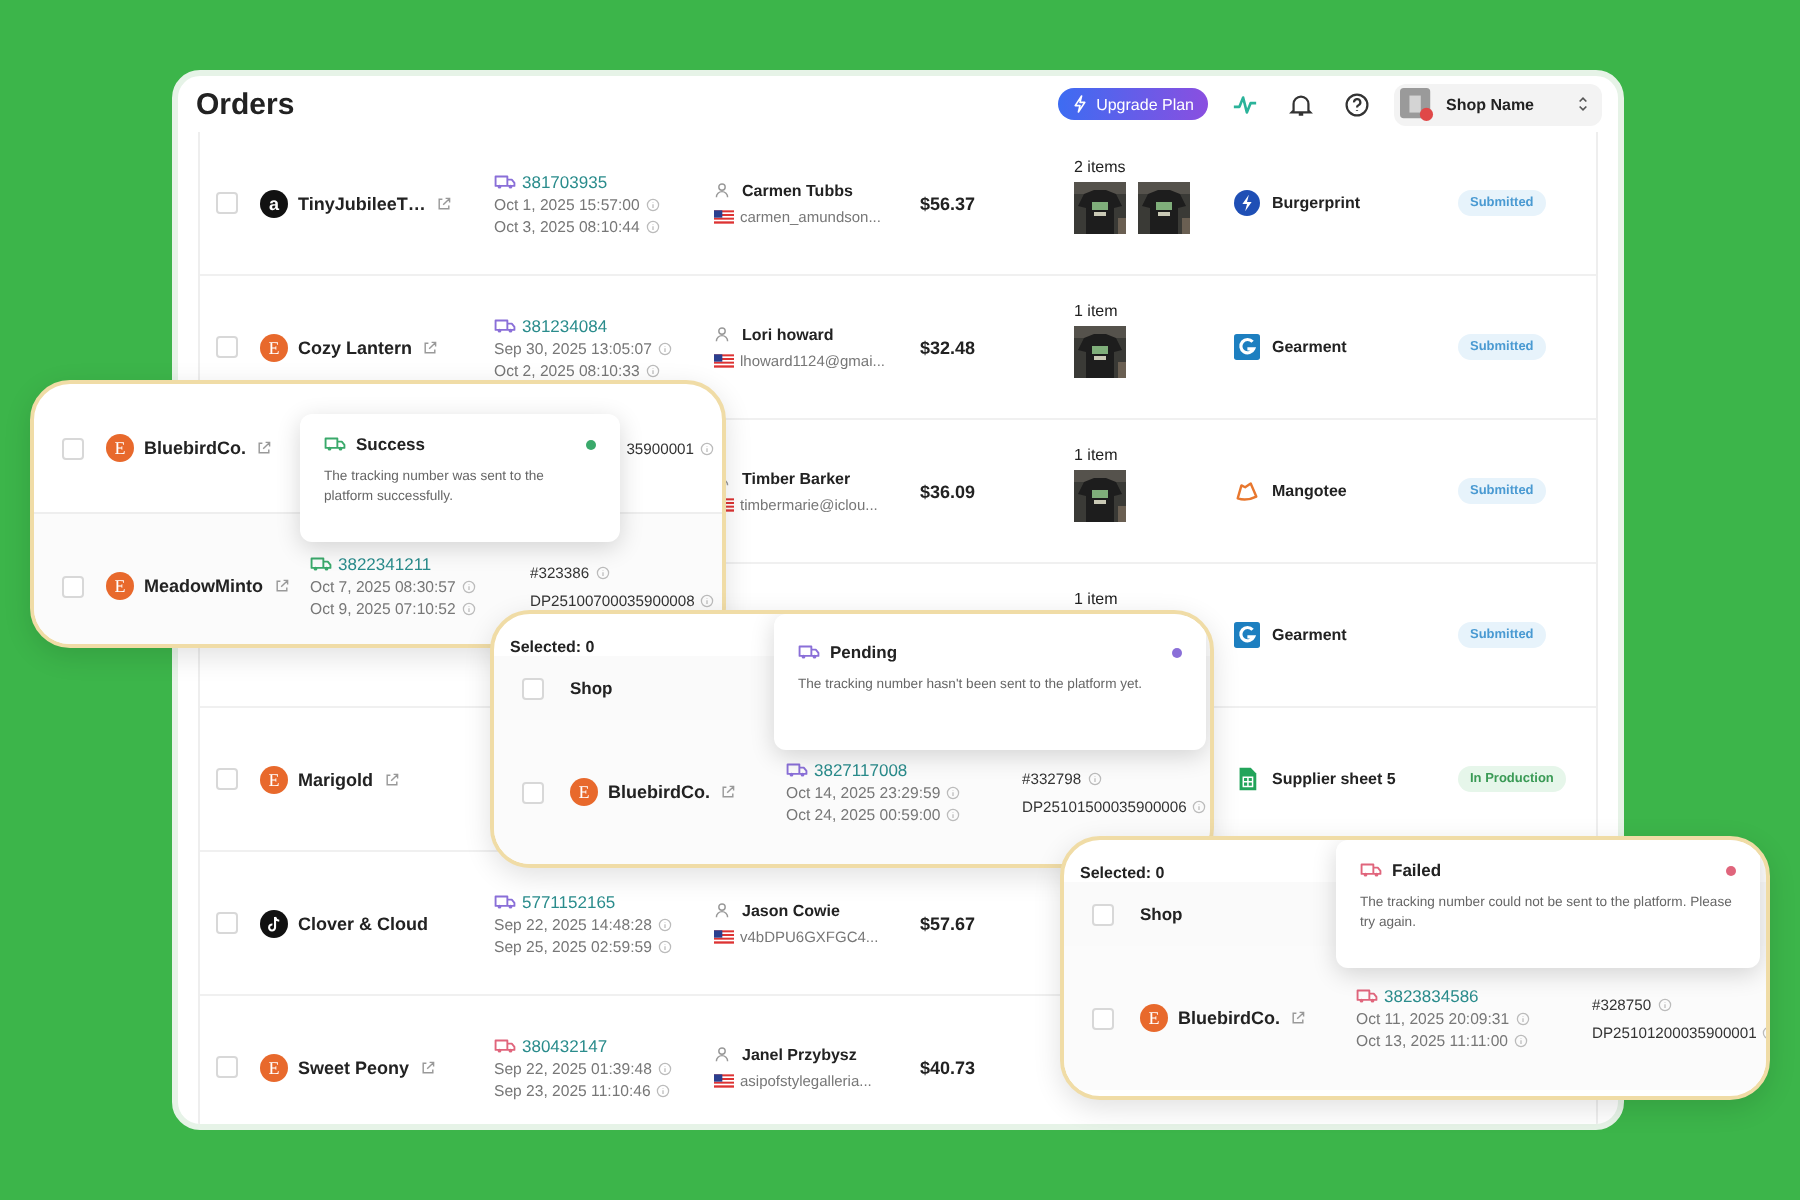 This screenshot has height=1200, width=1800. I want to click on shop-name: Clover & Cloud, so click(363, 923).